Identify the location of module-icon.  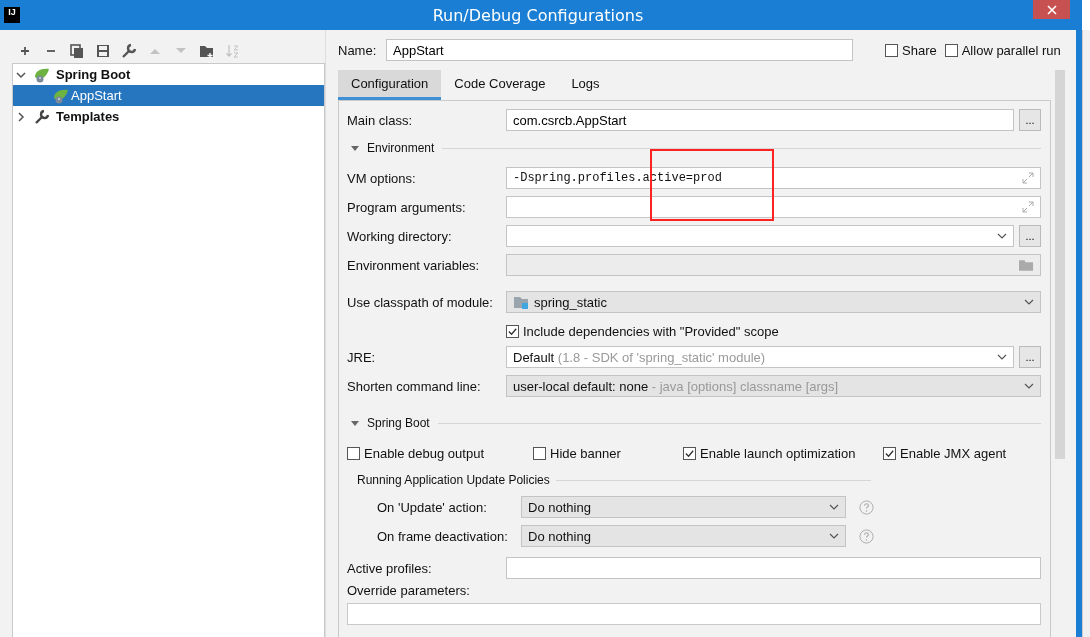
(521, 302).